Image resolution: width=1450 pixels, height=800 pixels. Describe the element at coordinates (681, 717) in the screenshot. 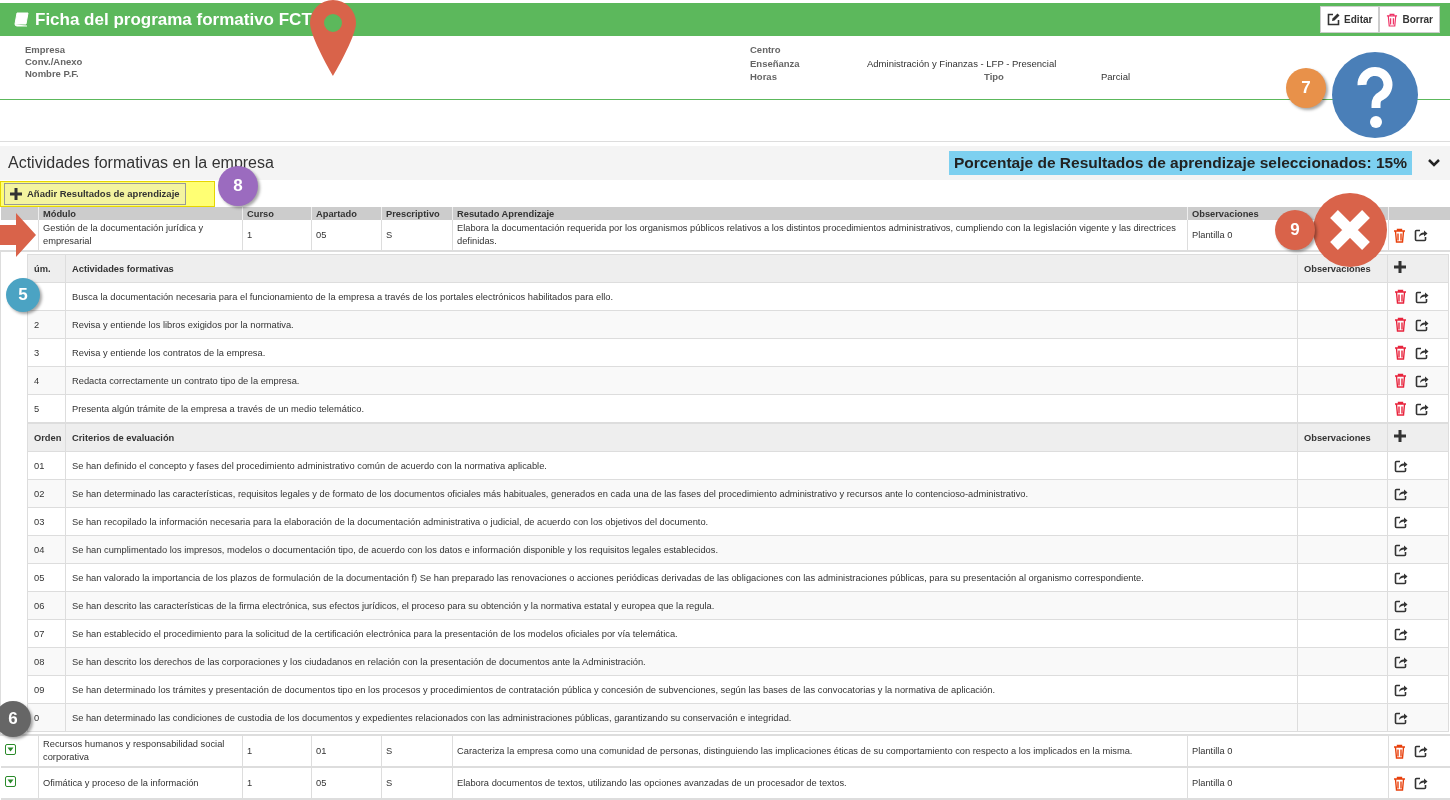

I see `table-cell: Se han determinado las condiciones de custodia de los documentos y expedientes relacionados con las administraciones públicas, garantizando su conservación e integridad.` at that location.